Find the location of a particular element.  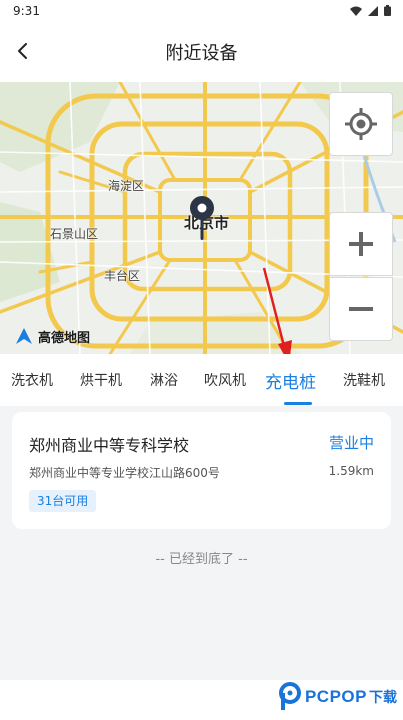

location-name: 郑州商业中等专科学校 is located at coordinates (109, 445).